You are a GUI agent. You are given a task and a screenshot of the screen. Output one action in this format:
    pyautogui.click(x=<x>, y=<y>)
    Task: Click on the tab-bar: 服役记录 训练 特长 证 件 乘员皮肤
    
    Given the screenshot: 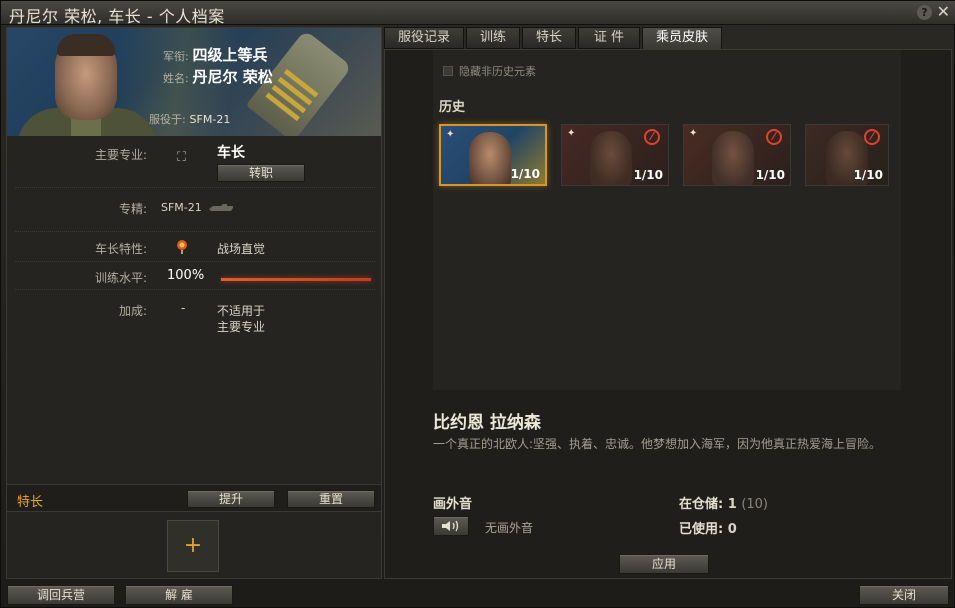 What is the action you would take?
    pyautogui.click(x=668, y=38)
    